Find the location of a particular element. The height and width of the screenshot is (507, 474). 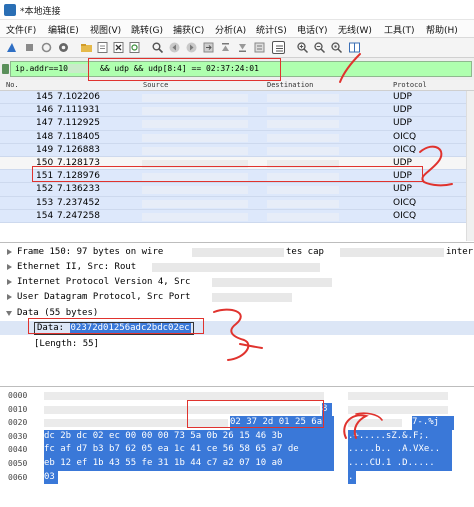

open-folder-icon is located at coordinates (86, 47).